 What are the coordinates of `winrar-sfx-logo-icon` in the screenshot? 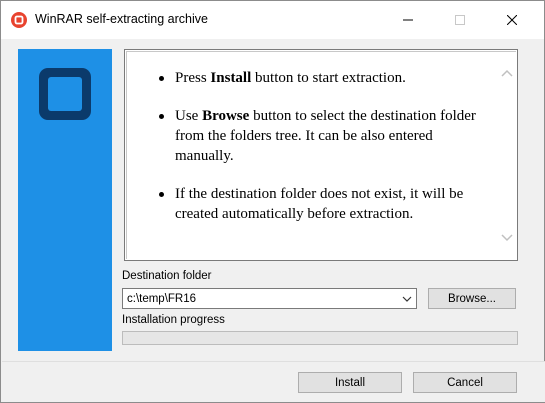 It's located at (65, 94).